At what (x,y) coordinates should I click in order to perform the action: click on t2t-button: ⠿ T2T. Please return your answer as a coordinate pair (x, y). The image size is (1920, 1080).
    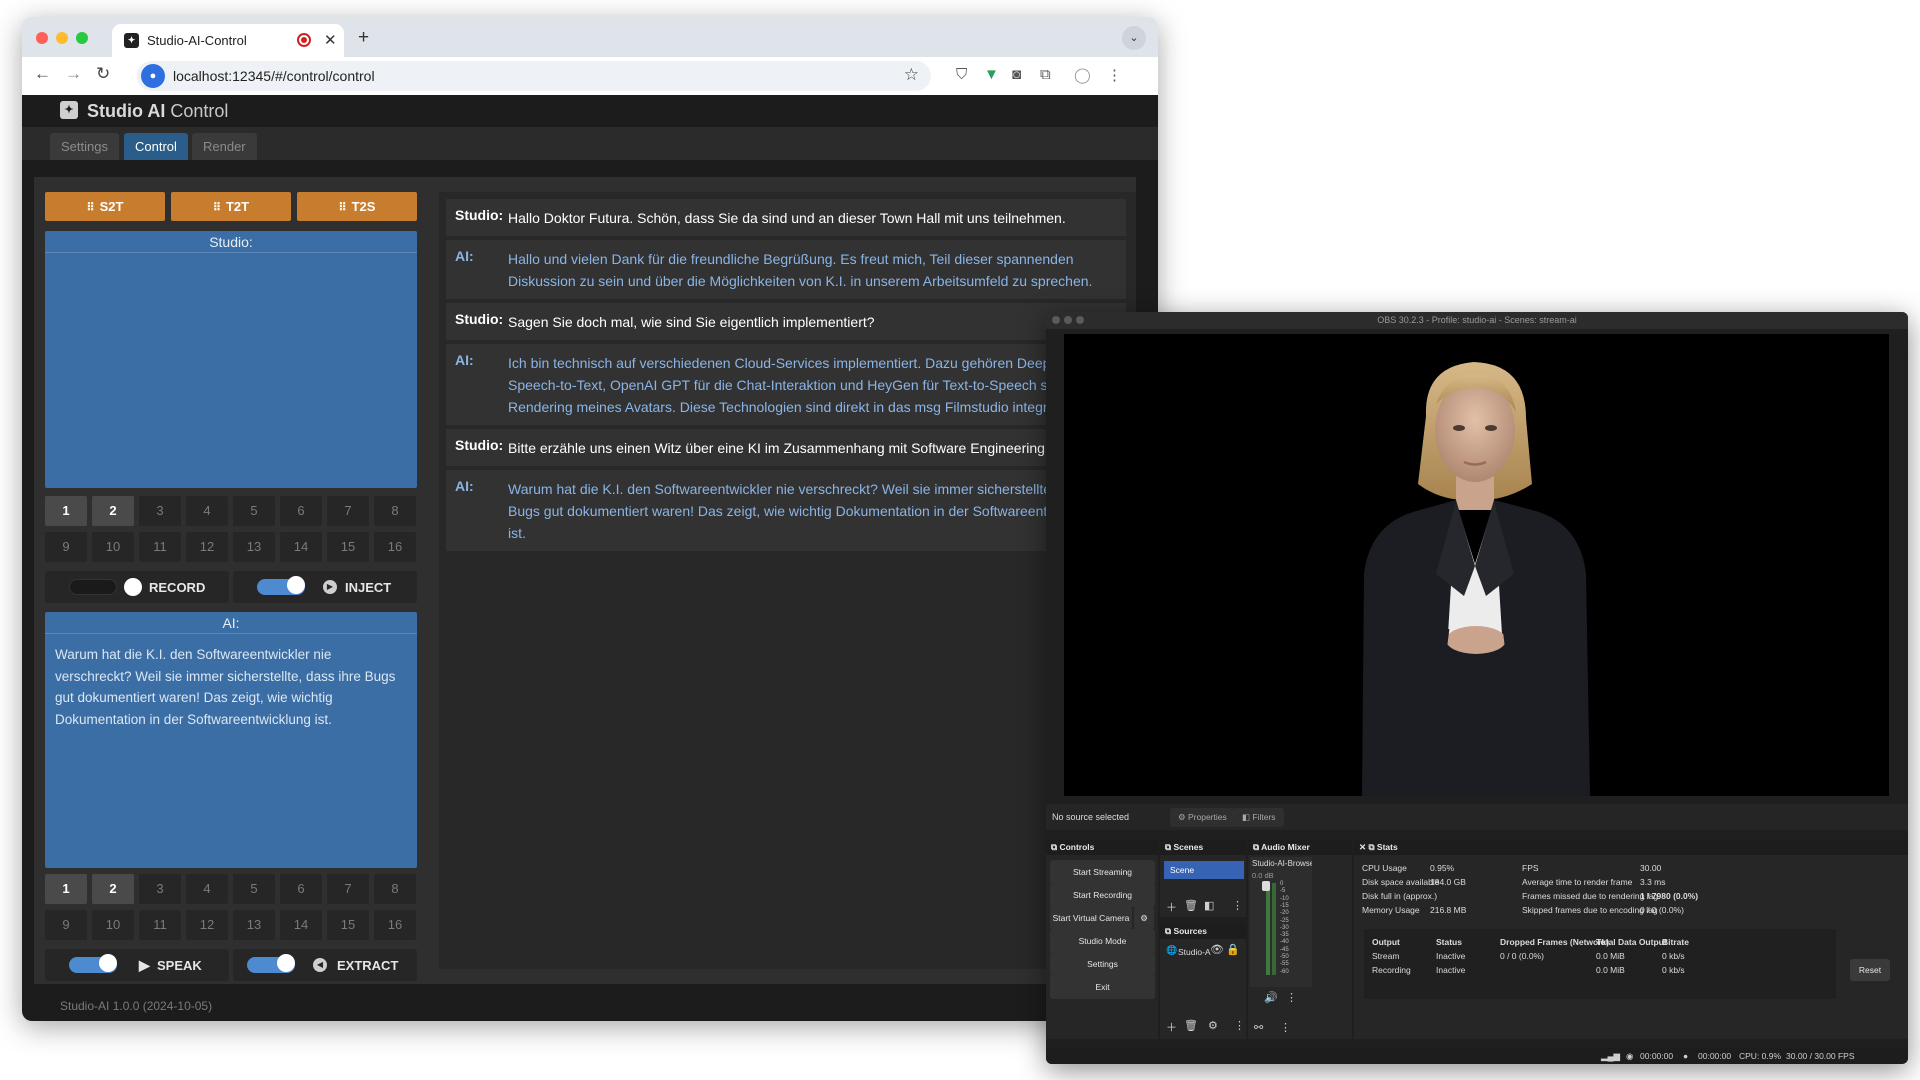
    Looking at the image, I should click on (231, 206).